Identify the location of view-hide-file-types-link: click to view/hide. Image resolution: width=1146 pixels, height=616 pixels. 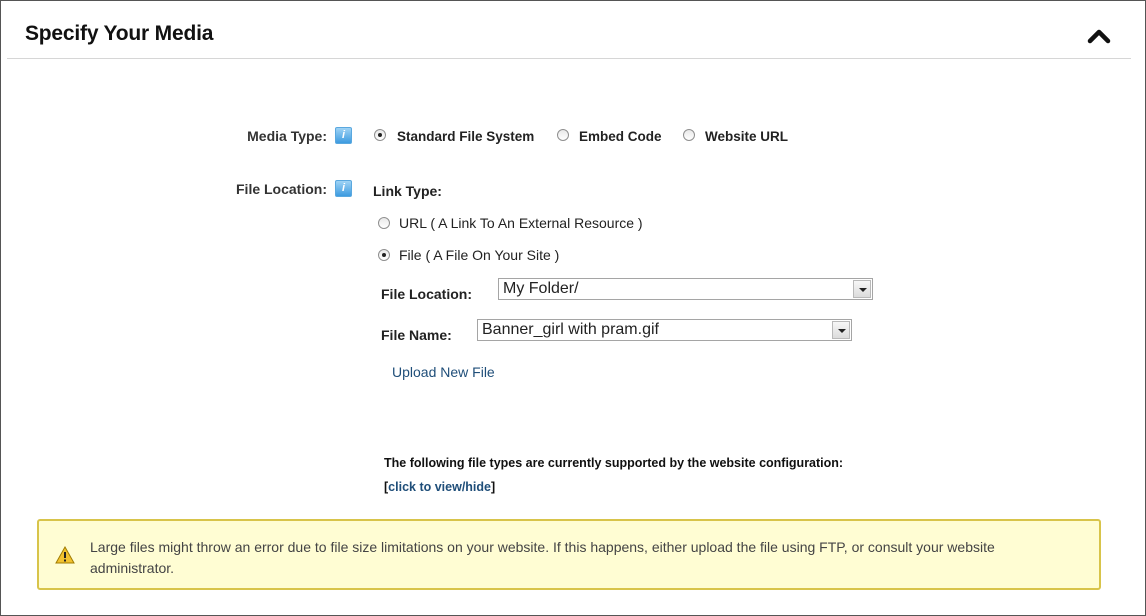
(439, 487).